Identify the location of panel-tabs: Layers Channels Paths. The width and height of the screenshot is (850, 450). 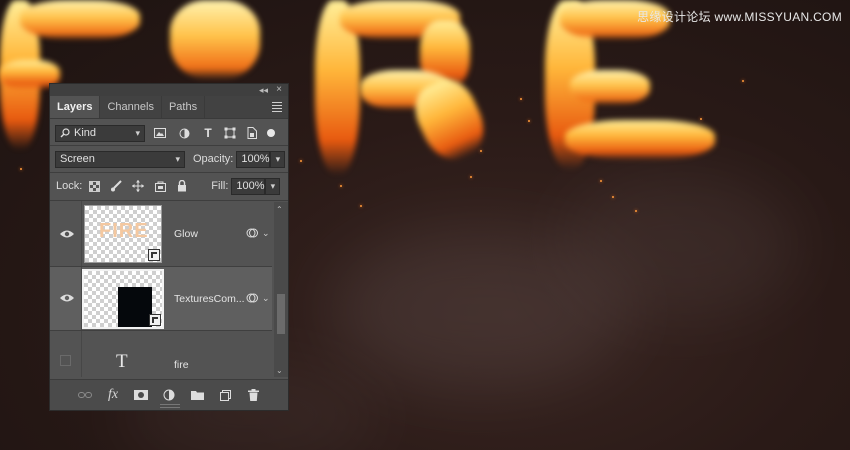
(169, 107).